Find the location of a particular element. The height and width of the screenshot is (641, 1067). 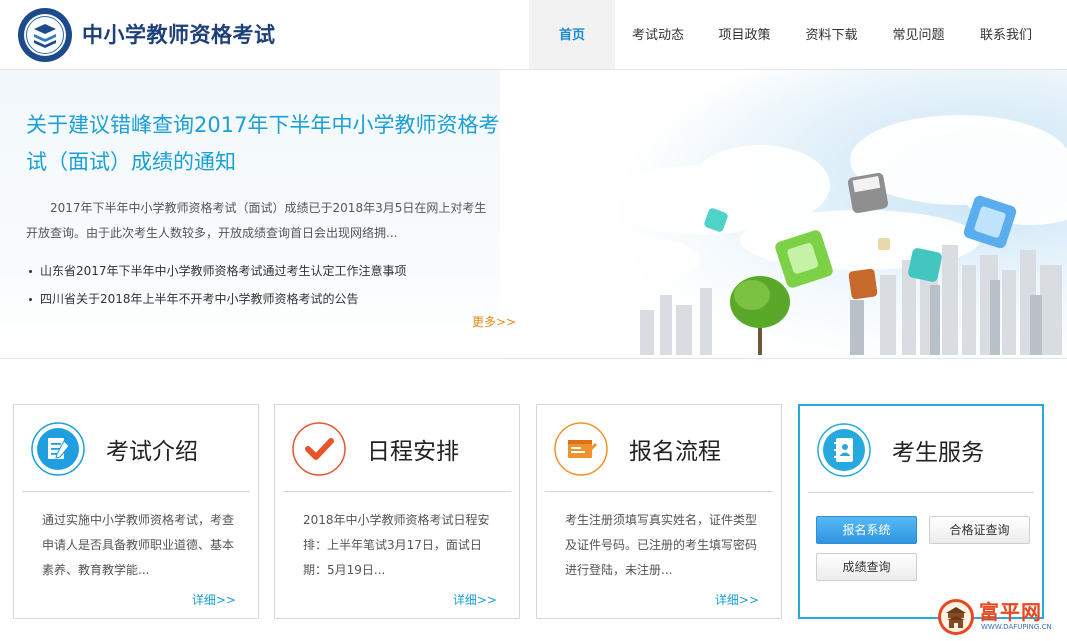

card-title: 考生服务 is located at coordinates (938, 450).